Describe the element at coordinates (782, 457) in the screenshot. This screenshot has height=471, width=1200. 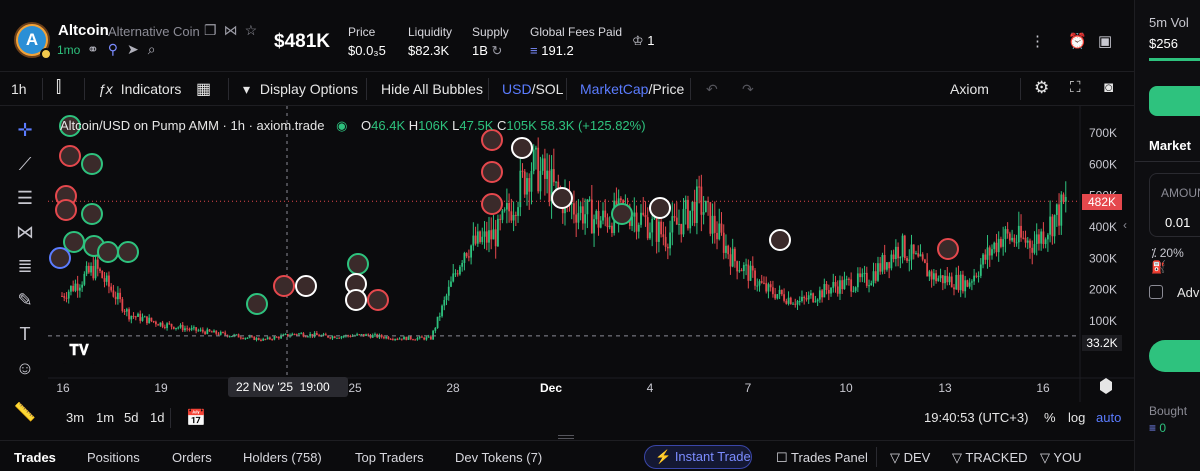
I see `panel-icon: ☐` at that location.